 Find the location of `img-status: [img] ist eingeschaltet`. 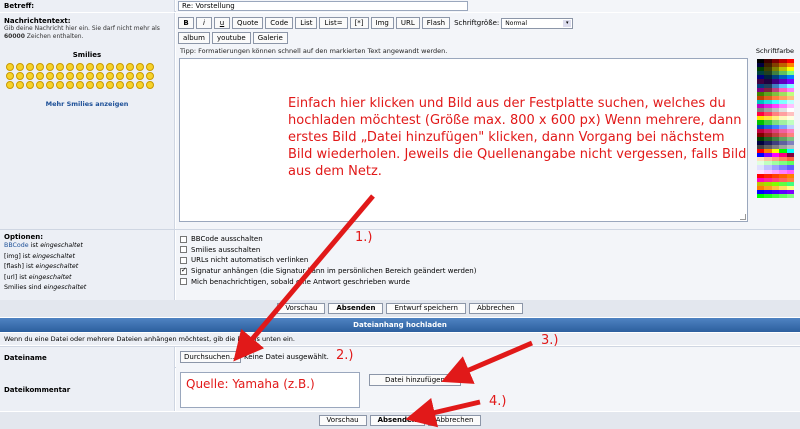

img-status: [img] ist eingeschaltet is located at coordinates (39, 256).